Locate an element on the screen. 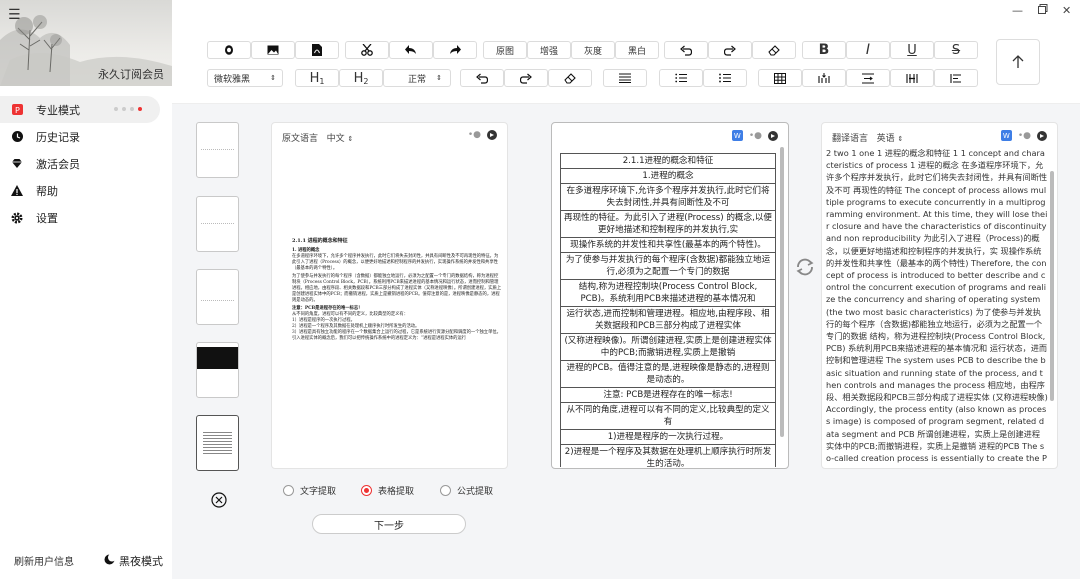  table-scrollbar is located at coordinates (782, 292).